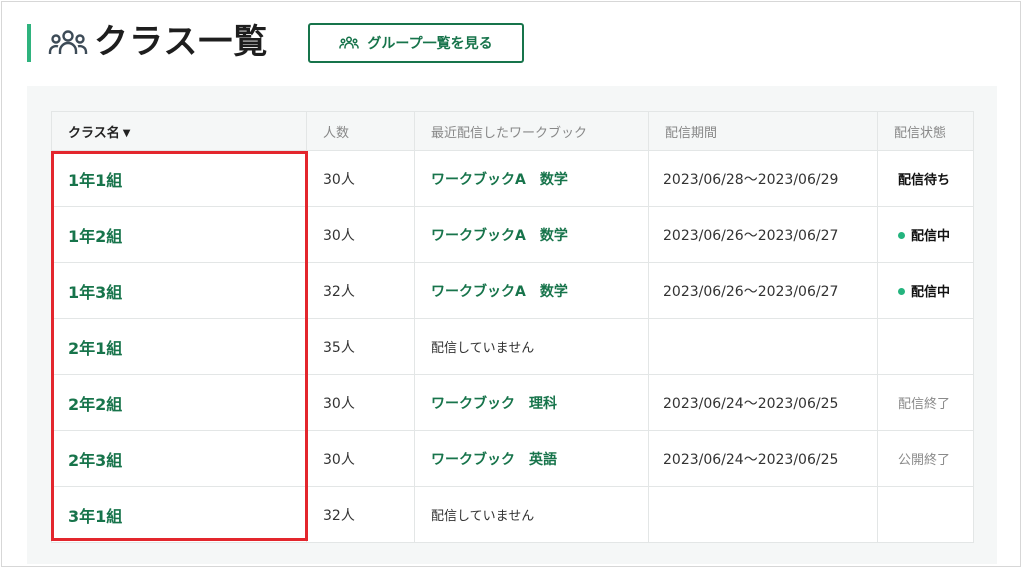  What do you see at coordinates (360, 346) in the screenshot?
I see `student-count: 35人` at bounding box center [360, 346].